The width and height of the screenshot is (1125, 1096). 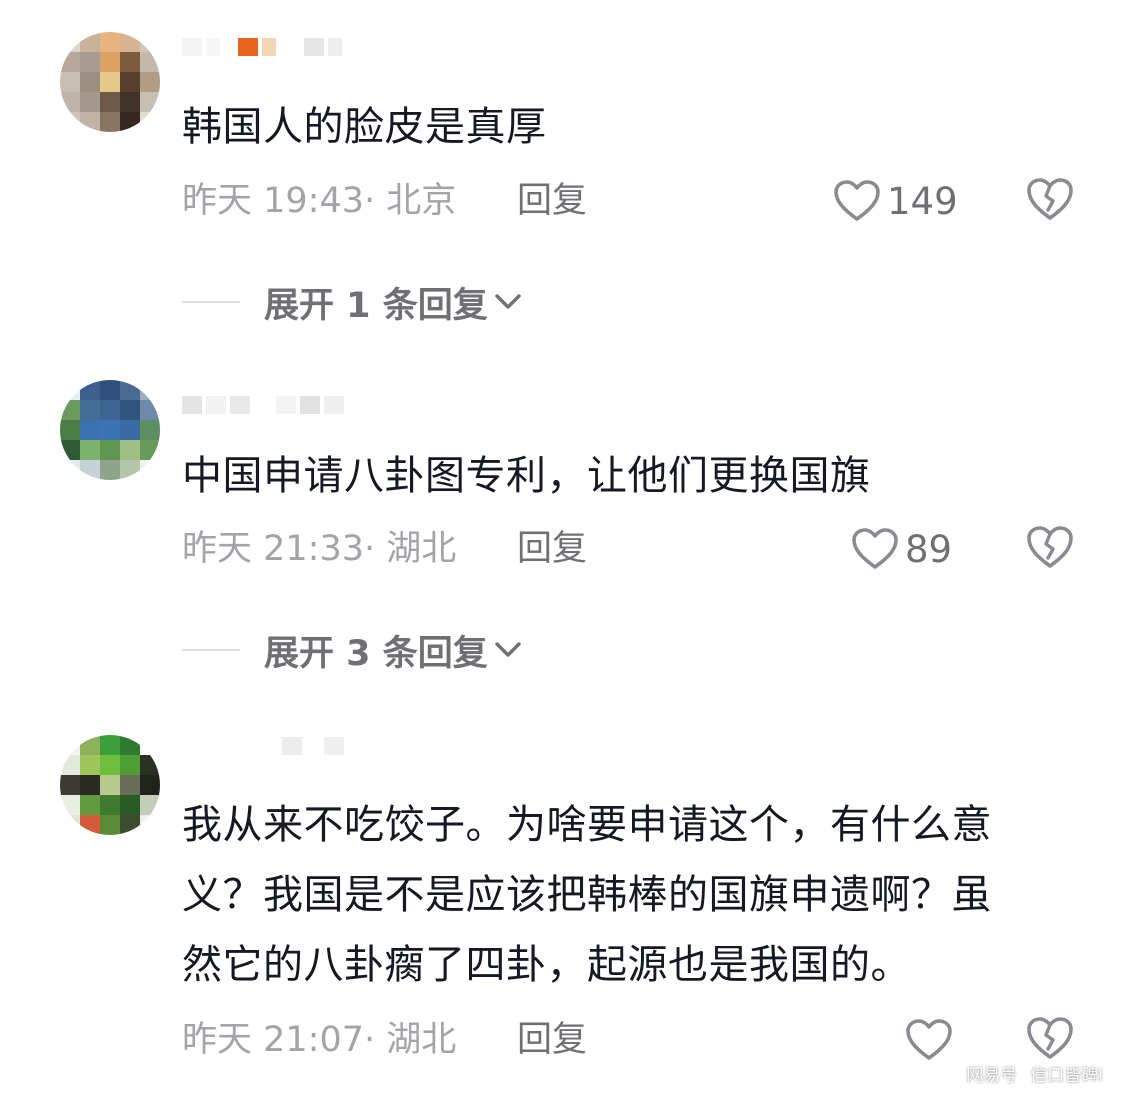 What do you see at coordinates (376, 305) in the screenshot?
I see `expand-label: 展开 1 条回复` at bounding box center [376, 305].